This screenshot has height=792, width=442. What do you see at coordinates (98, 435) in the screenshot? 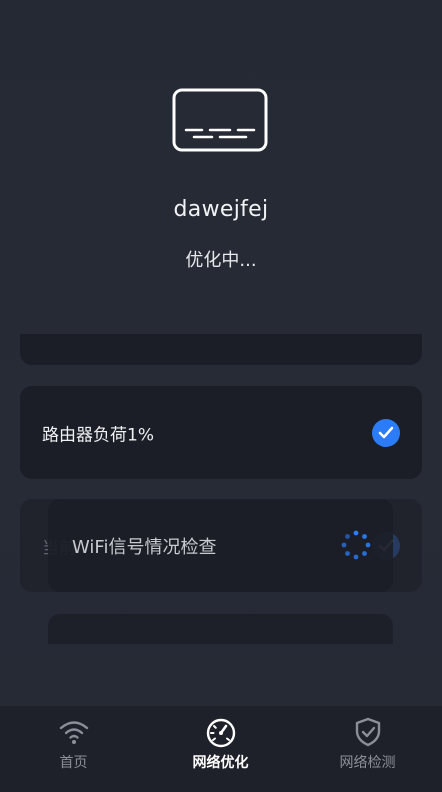
I see `check-label: 路由器负荷1%` at bounding box center [98, 435].